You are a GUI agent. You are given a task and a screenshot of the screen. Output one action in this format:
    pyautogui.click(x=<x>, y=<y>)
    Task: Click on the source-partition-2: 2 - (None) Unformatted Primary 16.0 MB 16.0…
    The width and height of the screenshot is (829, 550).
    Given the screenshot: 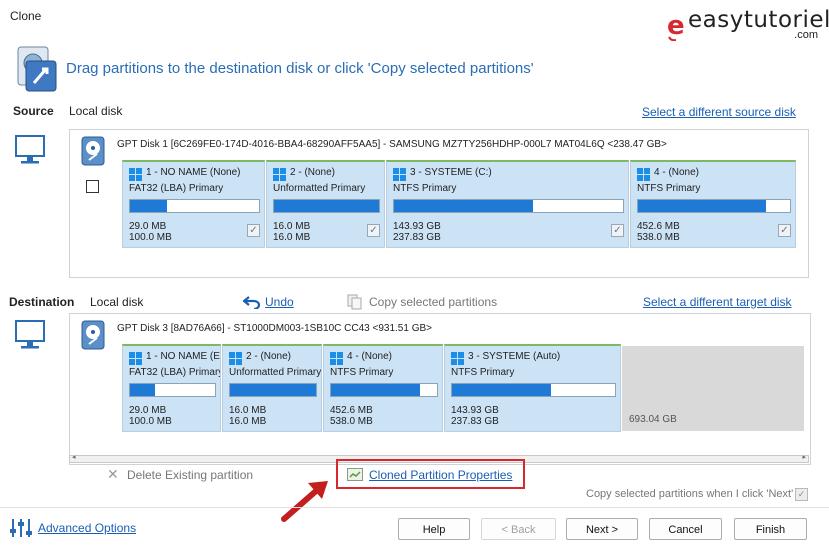 What is the action you would take?
    pyautogui.click(x=325, y=204)
    